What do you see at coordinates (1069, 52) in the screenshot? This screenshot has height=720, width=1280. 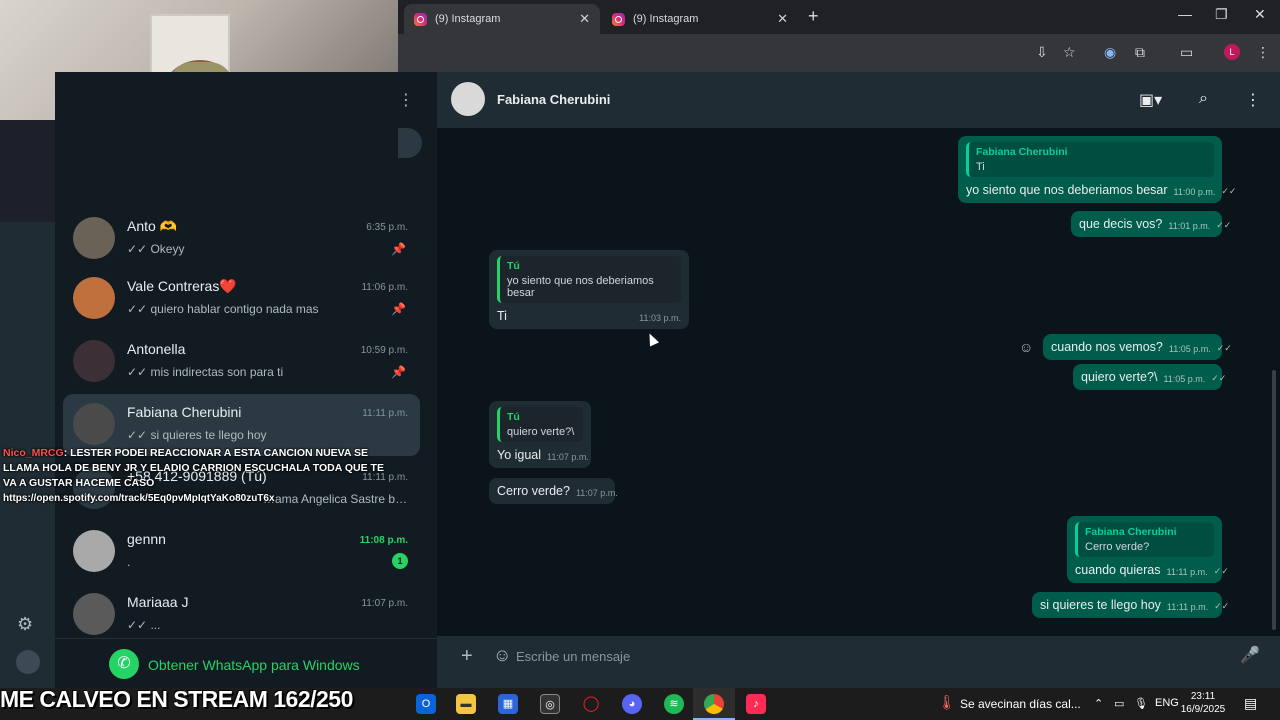 I see `bookmark-star-icon: ☆` at bounding box center [1069, 52].